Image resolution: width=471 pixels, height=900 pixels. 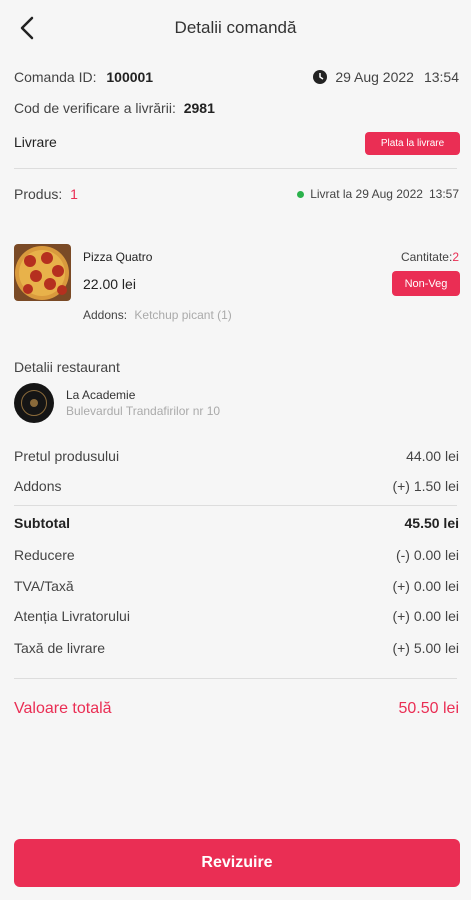 I want to click on charge-row: TVA/Taxă (+) 0.00 lei, so click(x=236, y=586).